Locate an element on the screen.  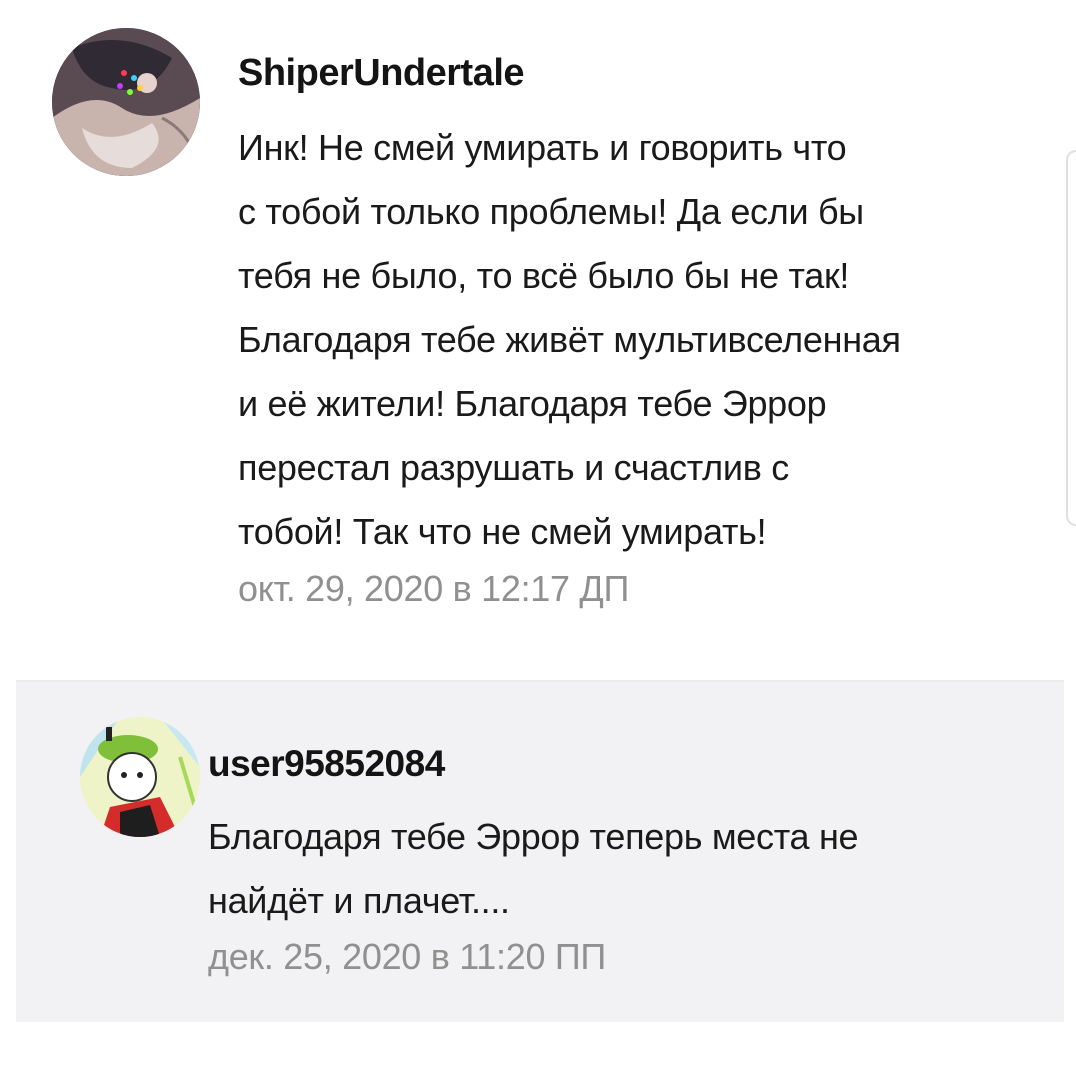
comment-line: тобой! Так что не смей умирать! is located at coordinates (502, 531).